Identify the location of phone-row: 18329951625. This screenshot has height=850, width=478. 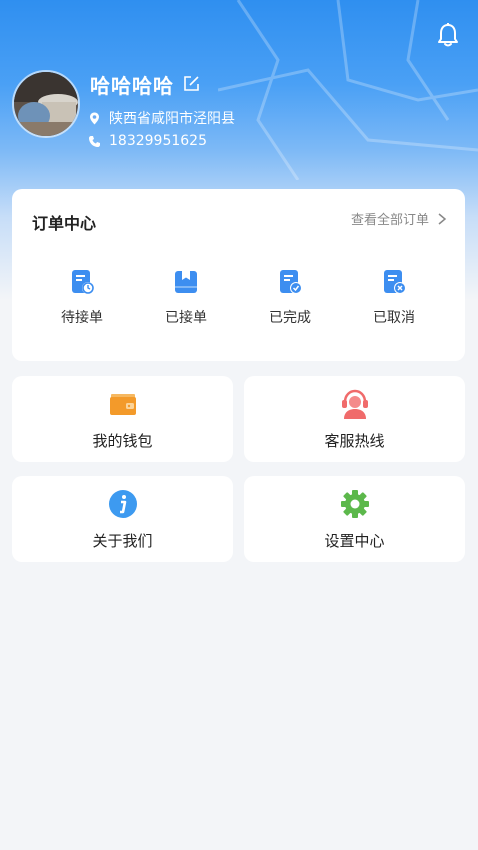
(147, 141).